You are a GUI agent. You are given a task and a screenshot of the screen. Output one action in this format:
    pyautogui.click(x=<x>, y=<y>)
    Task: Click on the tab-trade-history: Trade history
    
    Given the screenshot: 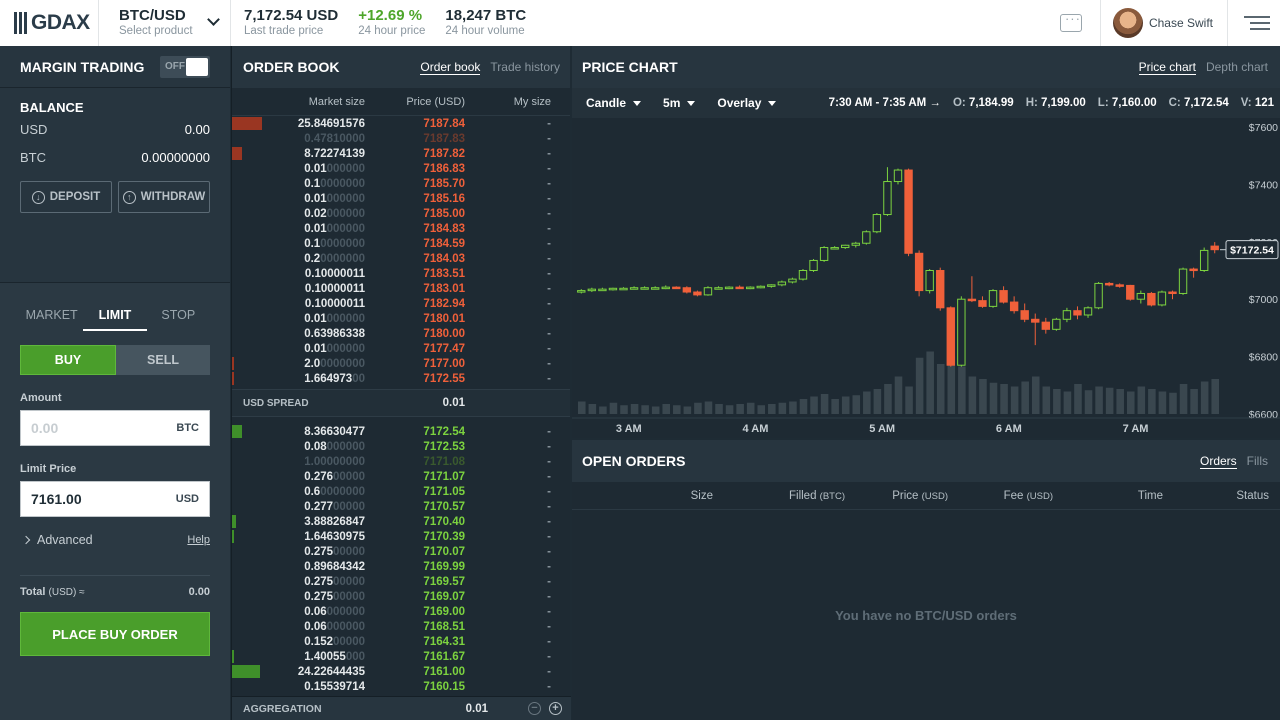 What is the action you would take?
    pyautogui.click(x=525, y=67)
    